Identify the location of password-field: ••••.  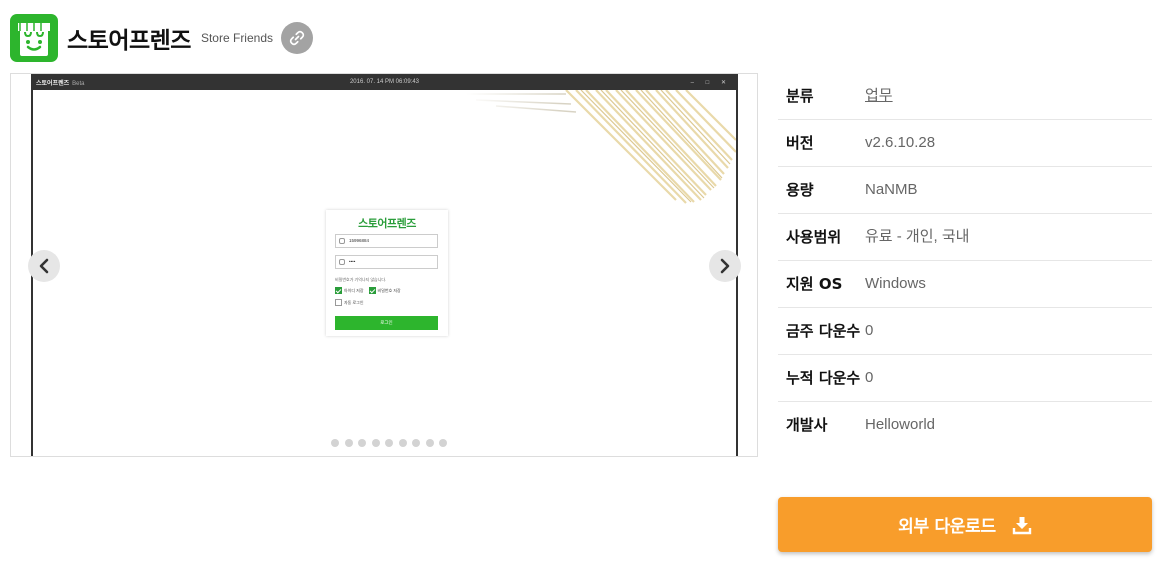
(386, 262).